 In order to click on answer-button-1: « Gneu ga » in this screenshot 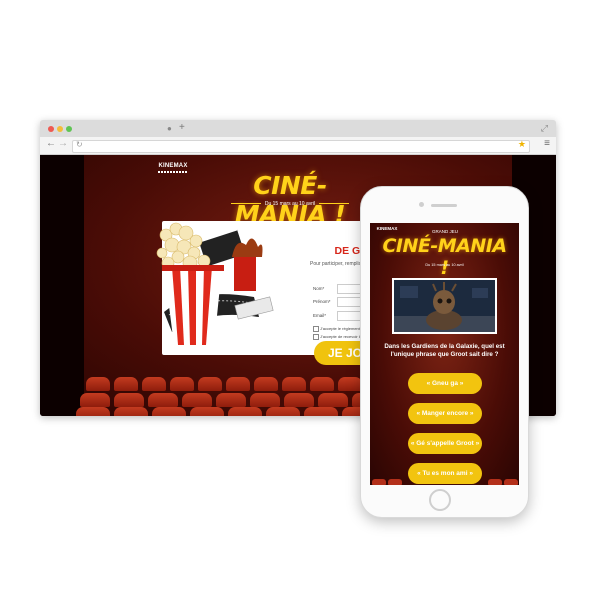, I will do `click(445, 383)`.